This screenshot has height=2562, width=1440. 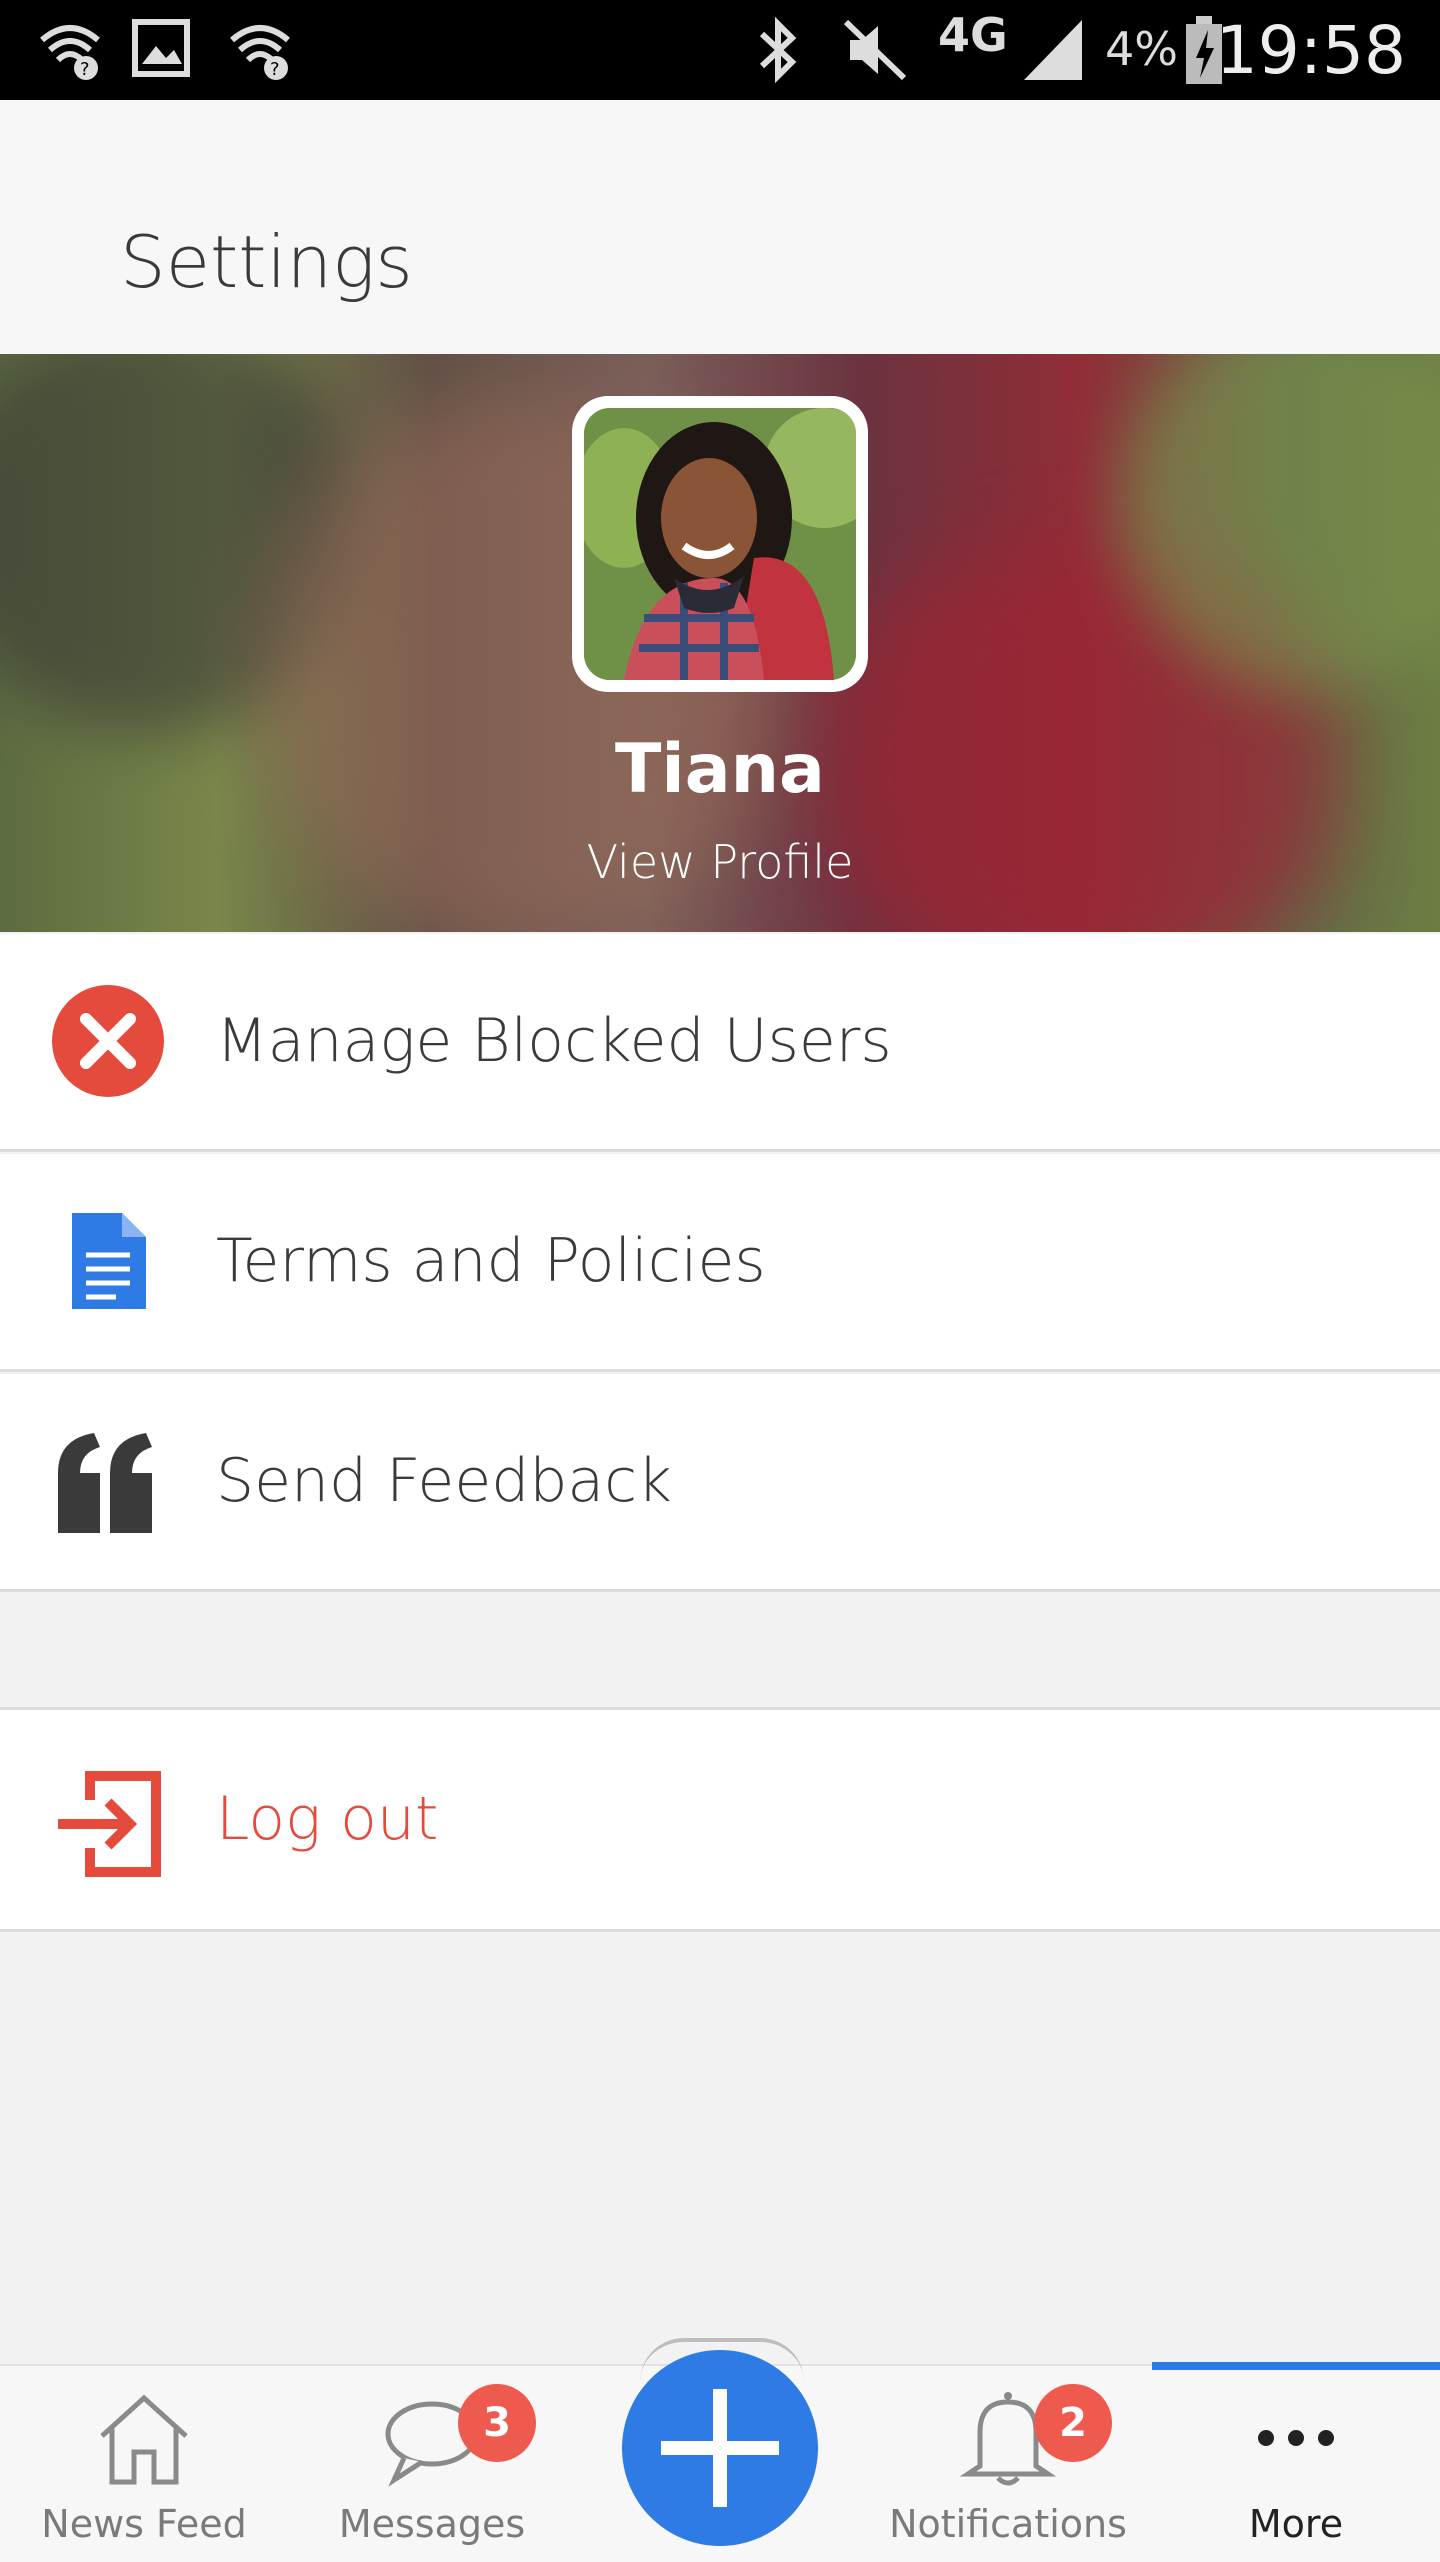 I want to click on plus-icon, so click(x=720, y=2448).